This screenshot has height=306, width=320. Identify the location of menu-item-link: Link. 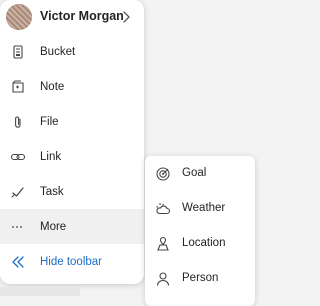
(72, 156).